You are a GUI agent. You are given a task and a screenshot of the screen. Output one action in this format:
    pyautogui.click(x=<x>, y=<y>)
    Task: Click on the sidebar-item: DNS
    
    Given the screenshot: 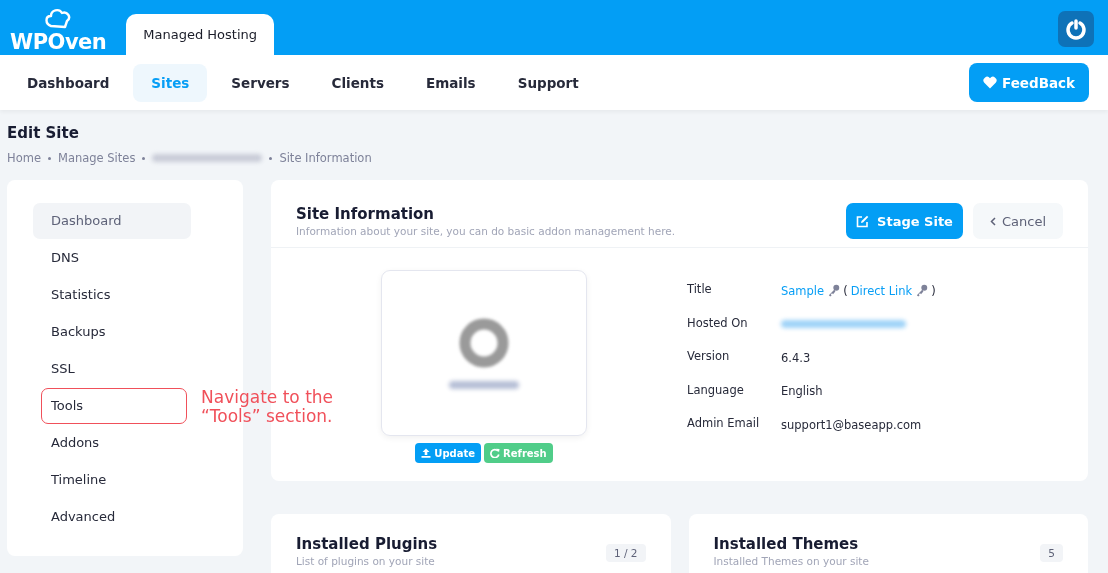 What is the action you would take?
    pyautogui.click(x=112, y=258)
    